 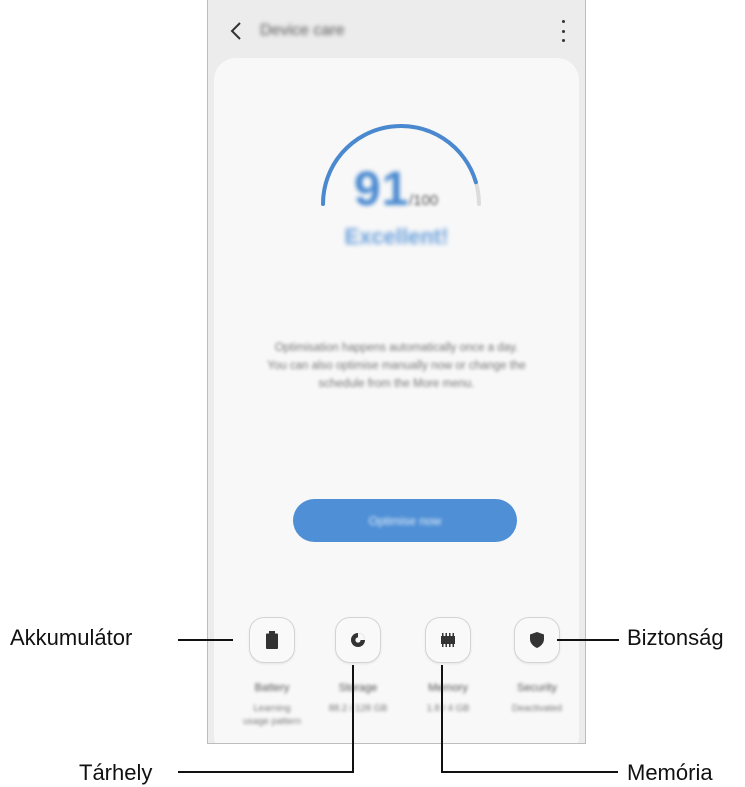 What do you see at coordinates (302, 30) in the screenshot?
I see `page-title: Device care` at bounding box center [302, 30].